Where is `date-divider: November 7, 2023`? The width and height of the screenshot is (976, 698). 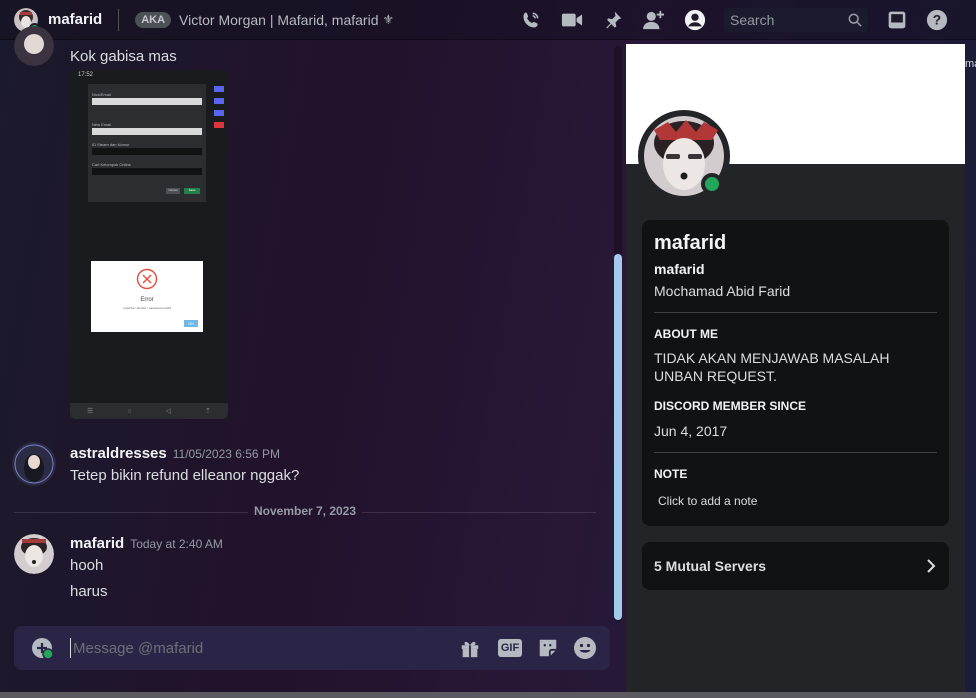
date-divider: November 7, 2023 is located at coordinates (305, 511).